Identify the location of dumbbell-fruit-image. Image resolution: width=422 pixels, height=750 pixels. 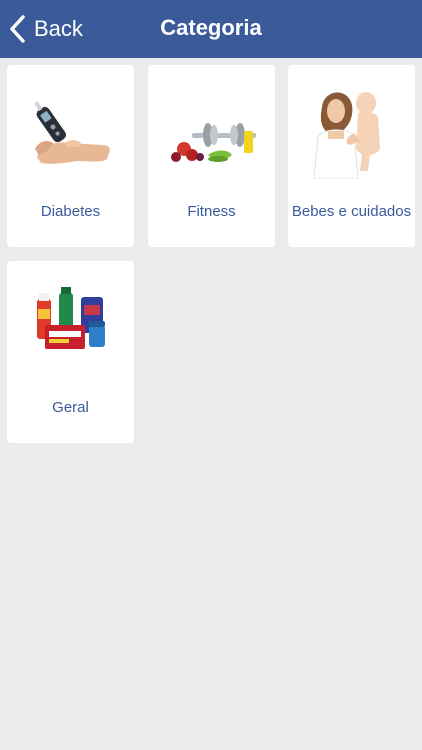
(213, 142).